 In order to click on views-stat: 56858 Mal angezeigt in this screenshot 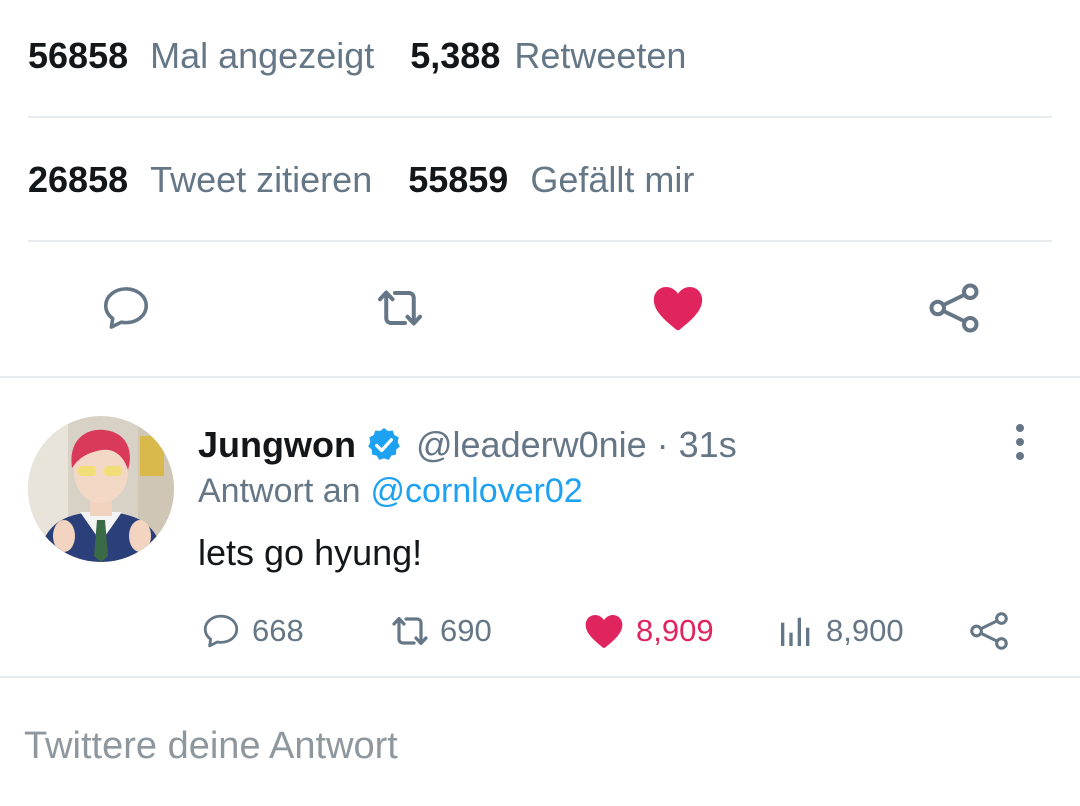, I will do `click(201, 56)`.